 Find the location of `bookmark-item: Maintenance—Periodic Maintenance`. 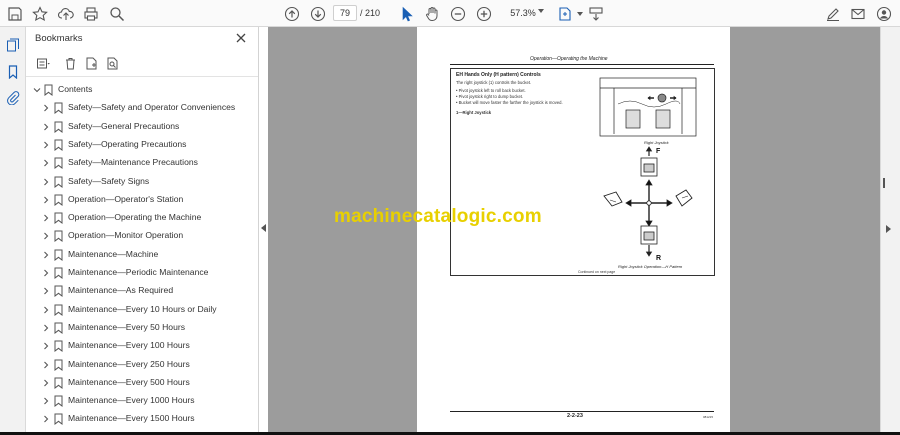

bookmark-item: Maintenance—Periodic Maintenance is located at coordinates (136, 273).